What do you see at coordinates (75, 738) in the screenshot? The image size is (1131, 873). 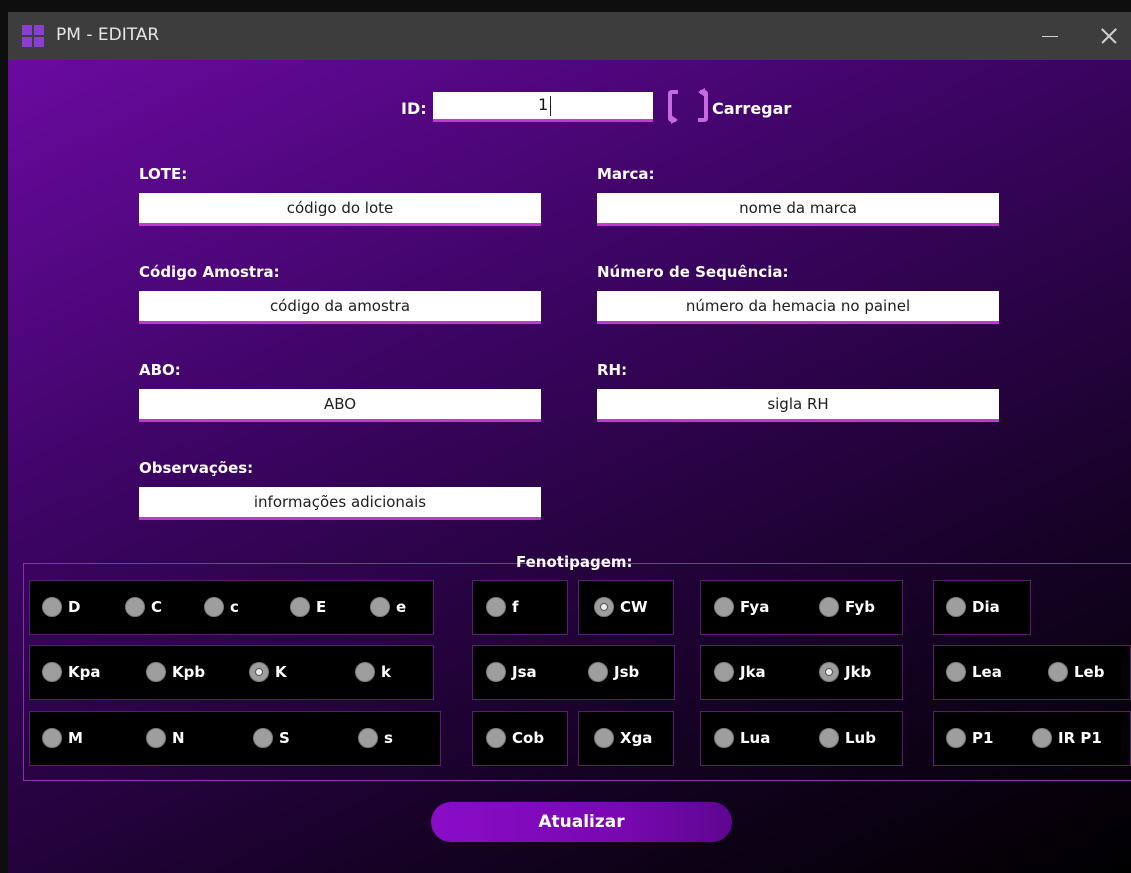 I see `radio-M-label: M` at bounding box center [75, 738].